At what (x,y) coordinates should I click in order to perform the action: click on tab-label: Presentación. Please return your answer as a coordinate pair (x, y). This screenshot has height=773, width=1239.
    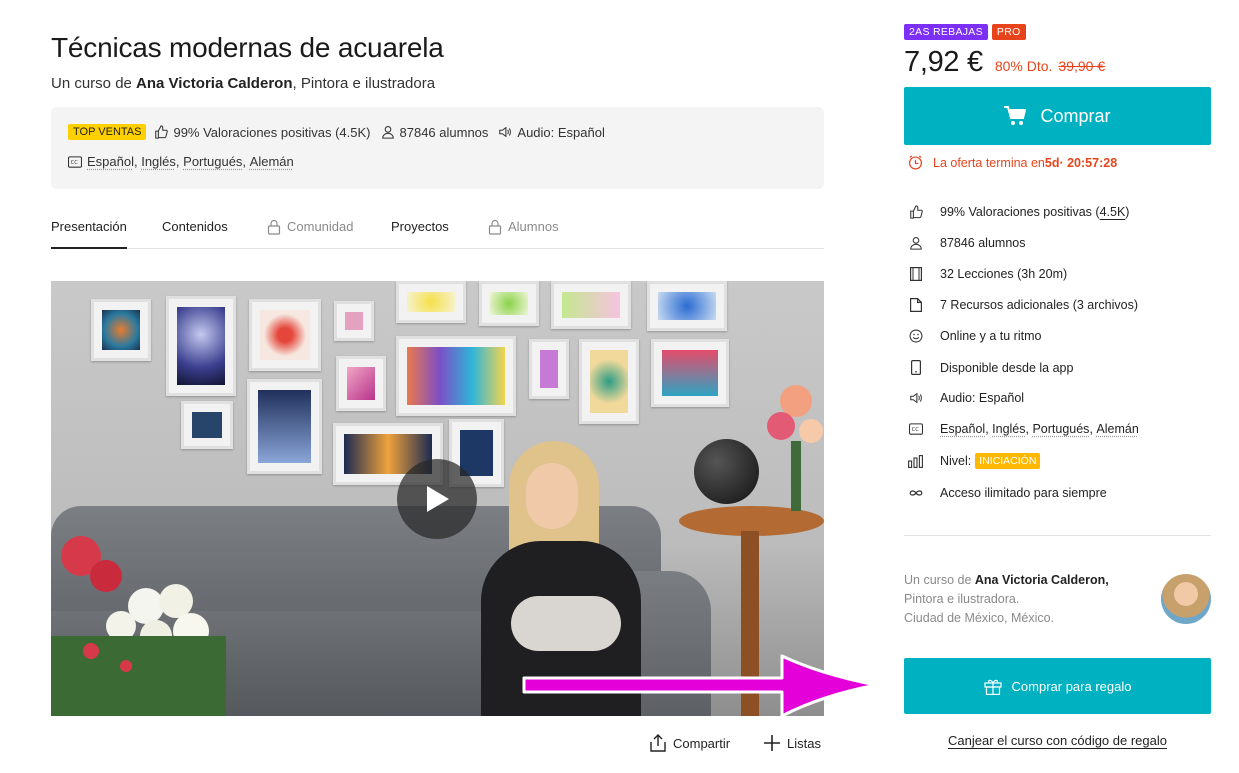
    Looking at the image, I should click on (89, 226).